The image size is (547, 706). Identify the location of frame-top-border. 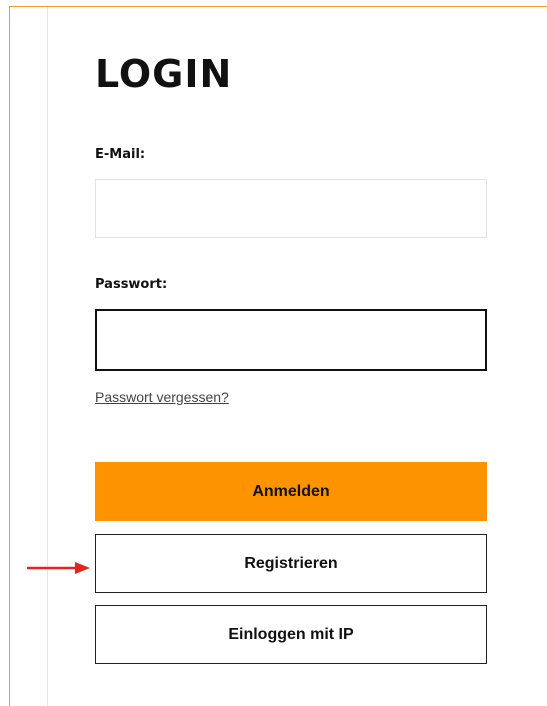
(278, 6).